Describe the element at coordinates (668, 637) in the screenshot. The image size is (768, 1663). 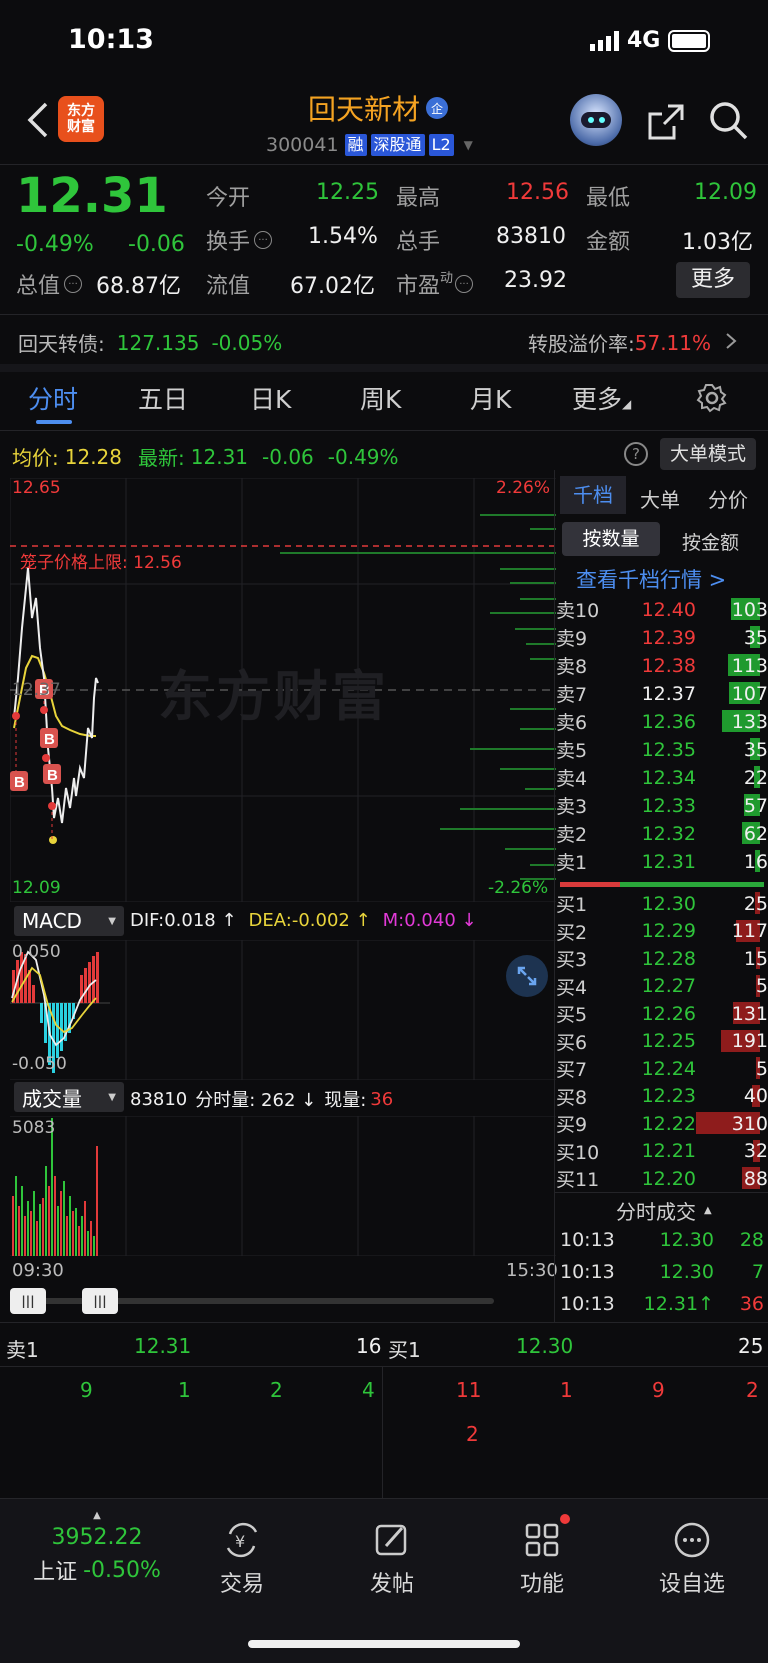
I see `ask-price: 12.39` at that location.